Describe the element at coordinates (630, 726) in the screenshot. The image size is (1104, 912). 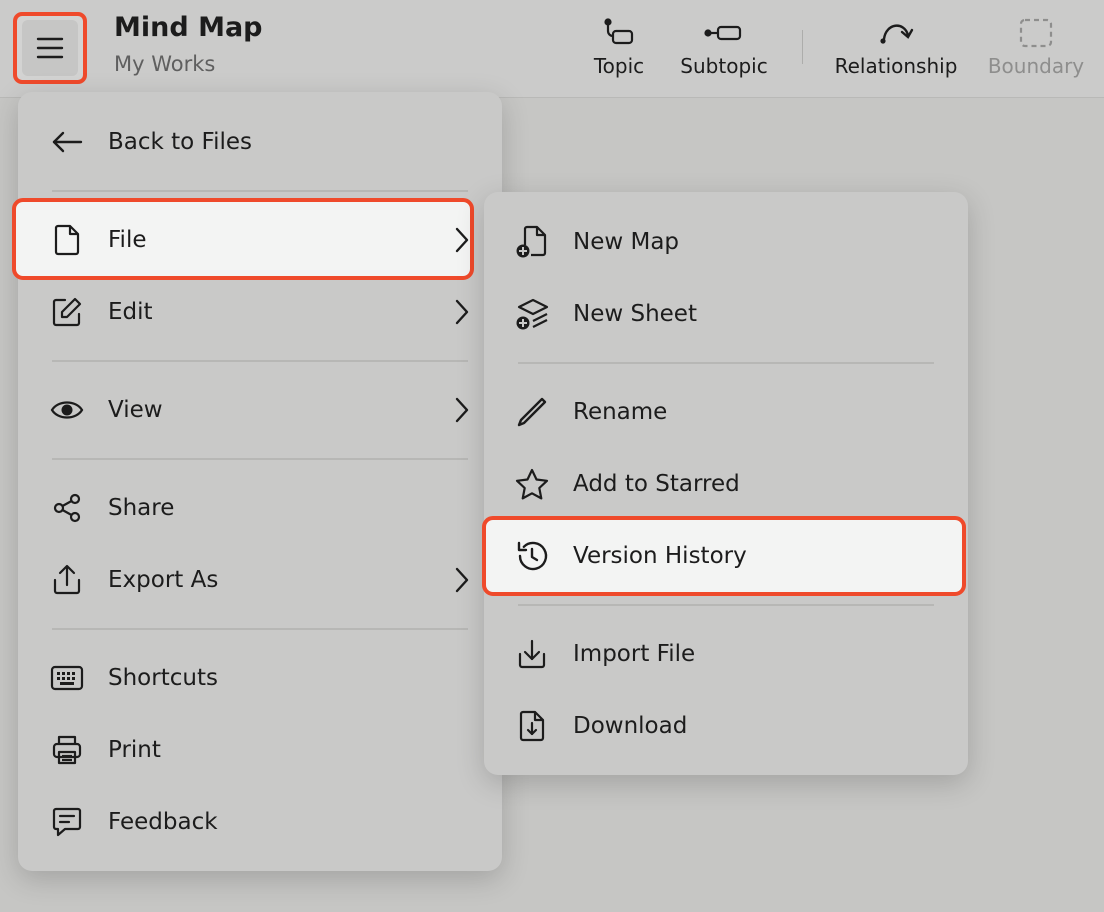
I see `submenu-item-label: Download` at that location.